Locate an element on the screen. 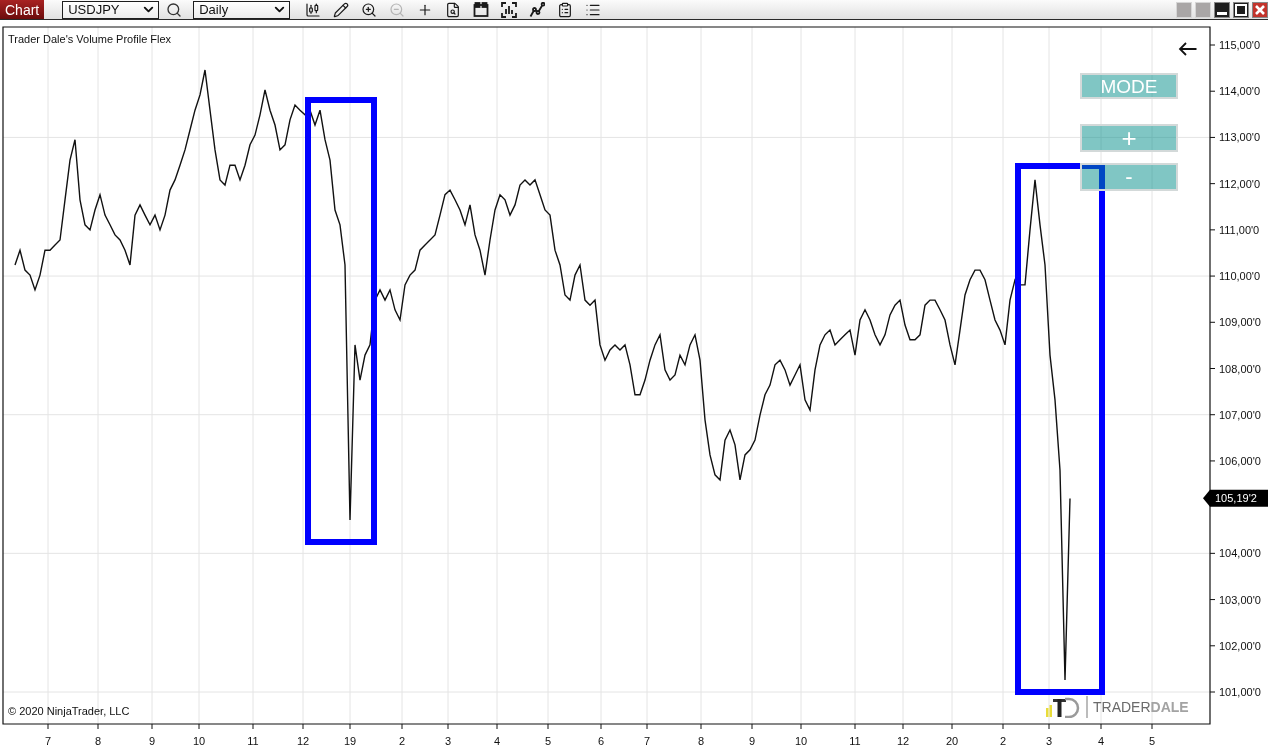  price-axis-label: 110,00'0 is located at coordinates (1240, 276).